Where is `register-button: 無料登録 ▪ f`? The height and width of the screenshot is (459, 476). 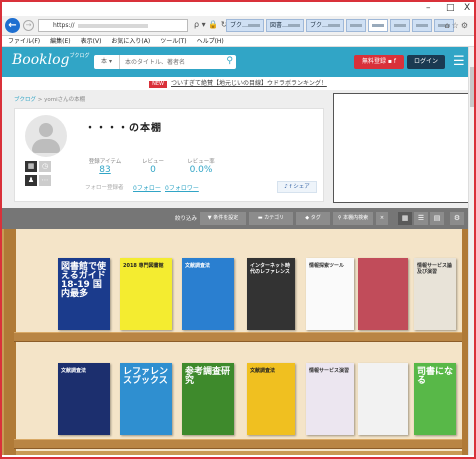
register-button: 無料登録 ▪ f is located at coordinates (379, 62).